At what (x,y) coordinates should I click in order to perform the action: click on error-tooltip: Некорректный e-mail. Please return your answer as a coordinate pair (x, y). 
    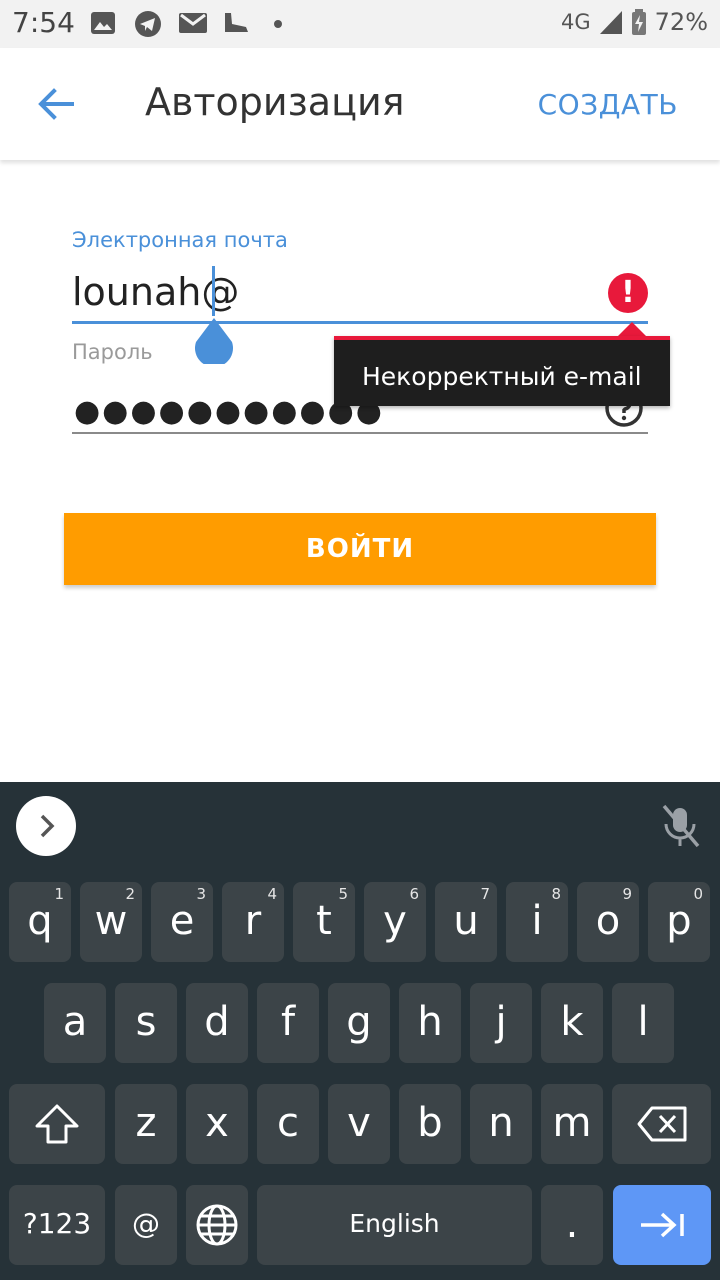
    Looking at the image, I should click on (502, 371).